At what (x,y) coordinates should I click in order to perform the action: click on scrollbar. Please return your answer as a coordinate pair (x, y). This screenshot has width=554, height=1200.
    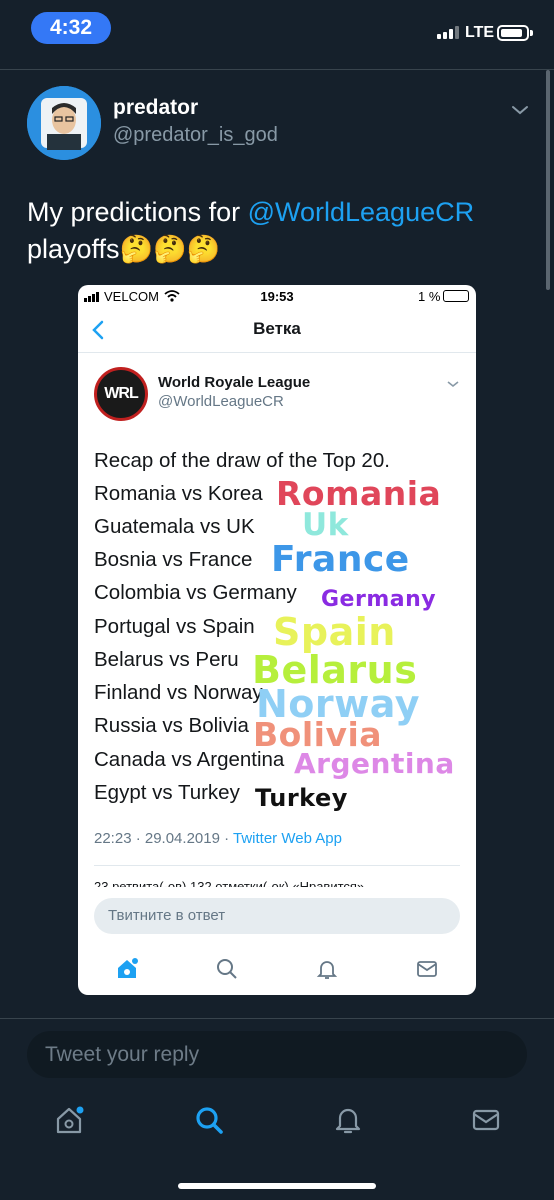
    Looking at the image, I should click on (548, 180).